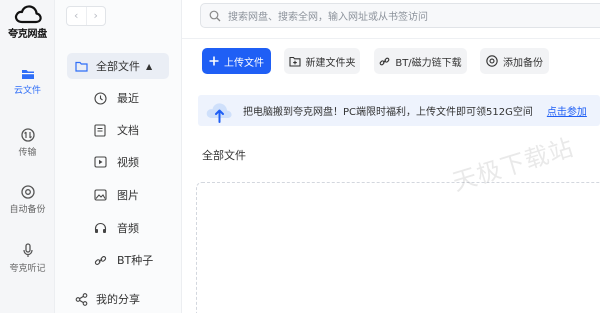 The image size is (600, 313). I want to click on upload-label: 上传文件, so click(244, 63).